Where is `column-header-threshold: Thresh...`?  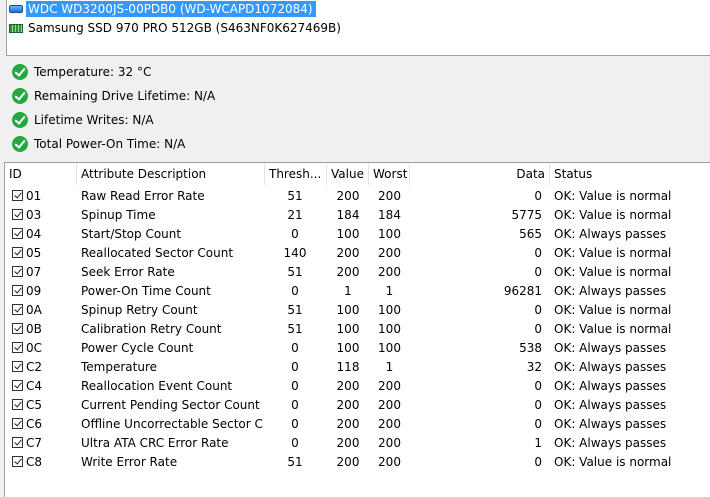
column-header-threshold: Thresh... is located at coordinates (296, 174).